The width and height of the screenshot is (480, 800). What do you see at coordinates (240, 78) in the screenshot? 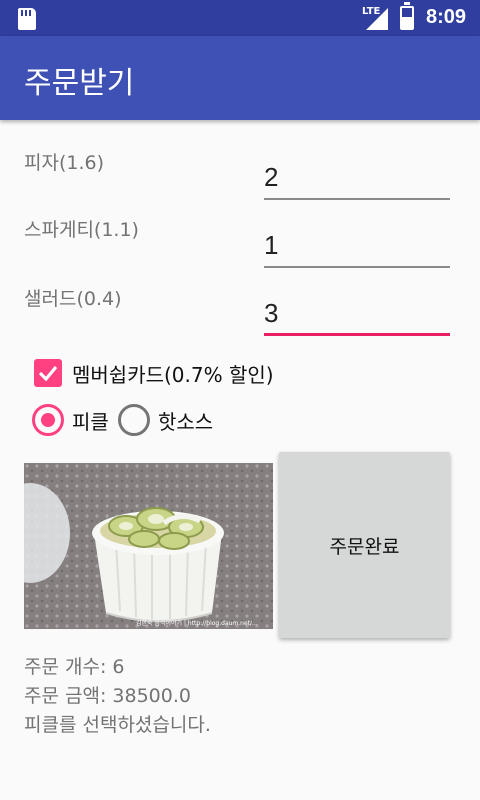
I see `app-bar: 주문받기` at bounding box center [240, 78].